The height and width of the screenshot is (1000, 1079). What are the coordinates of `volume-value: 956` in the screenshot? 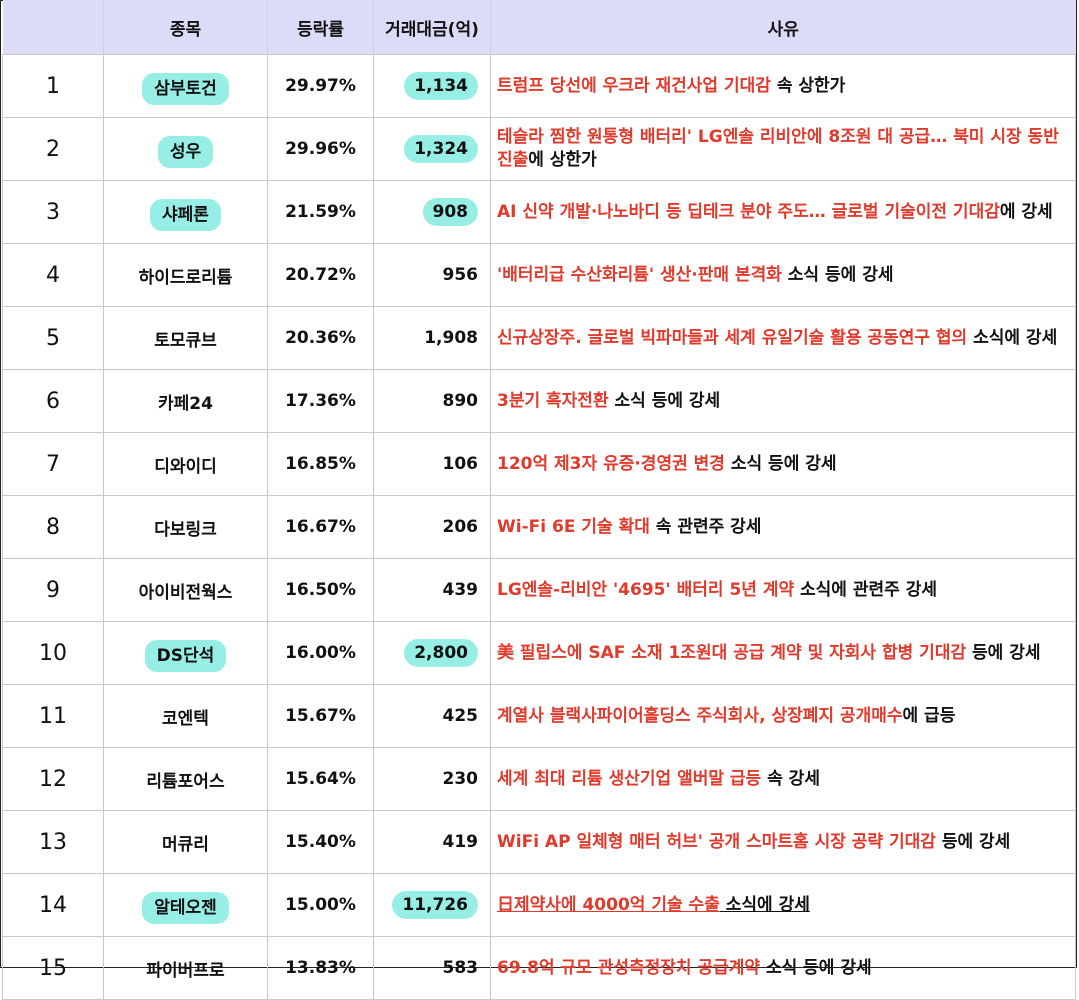 It's located at (460, 275).